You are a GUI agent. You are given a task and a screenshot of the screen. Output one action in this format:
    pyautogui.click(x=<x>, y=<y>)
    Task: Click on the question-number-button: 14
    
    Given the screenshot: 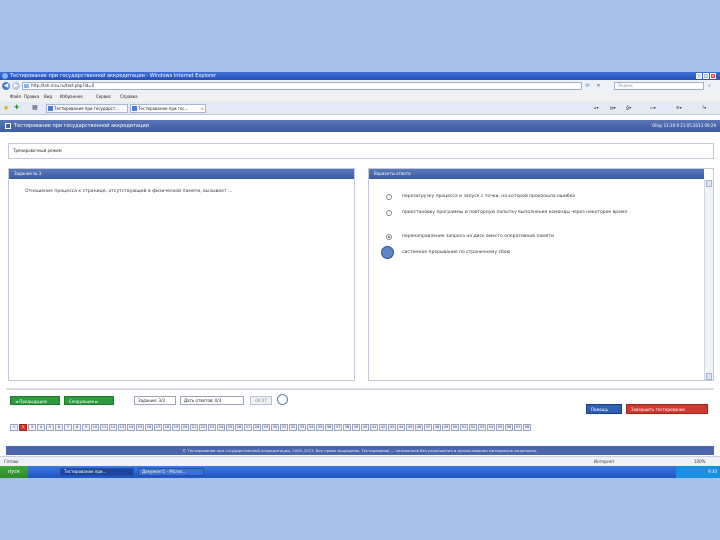 What is the action you would take?
    pyautogui.click(x=131, y=427)
    